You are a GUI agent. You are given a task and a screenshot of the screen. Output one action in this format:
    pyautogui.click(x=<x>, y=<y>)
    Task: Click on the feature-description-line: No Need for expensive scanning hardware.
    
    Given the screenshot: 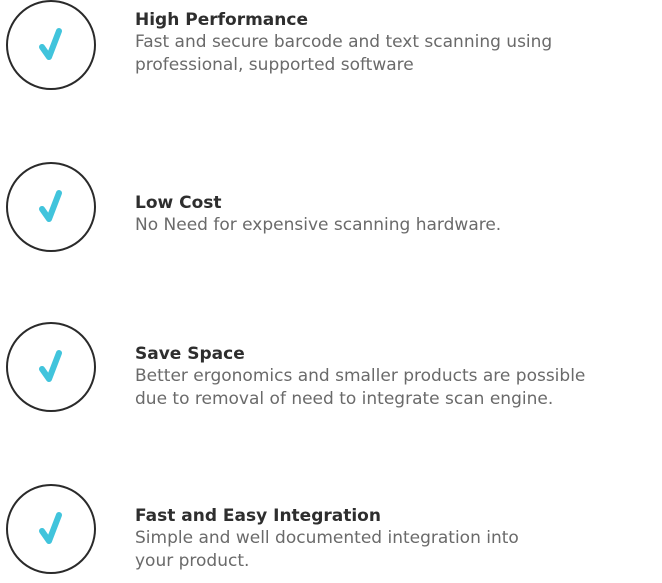 What is the action you would take?
    pyautogui.click(x=318, y=225)
    